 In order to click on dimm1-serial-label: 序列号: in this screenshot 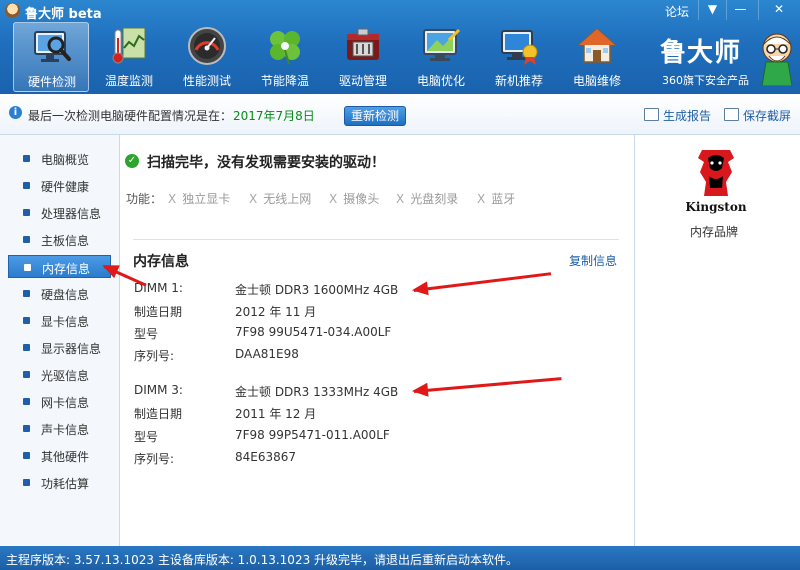, I will do `click(154, 356)`.